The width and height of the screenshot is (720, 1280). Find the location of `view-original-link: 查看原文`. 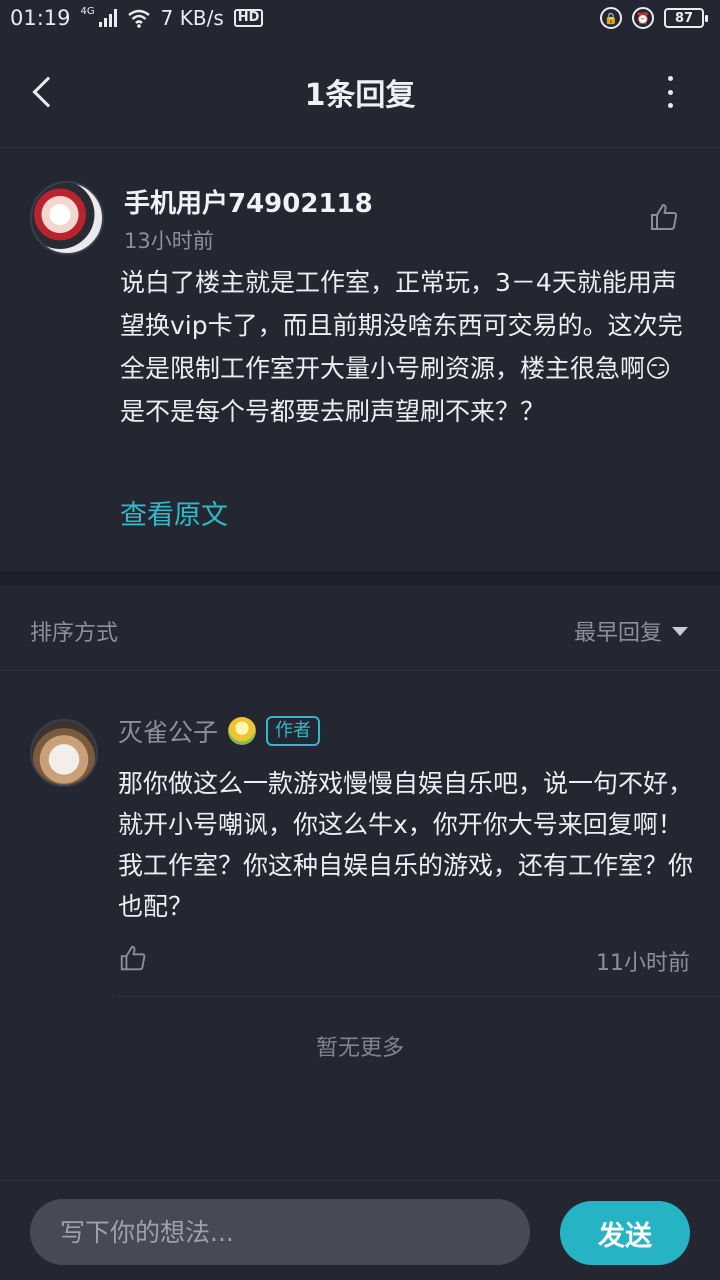

view-original-link: 查看原文 is located at coordinates (174, 512).